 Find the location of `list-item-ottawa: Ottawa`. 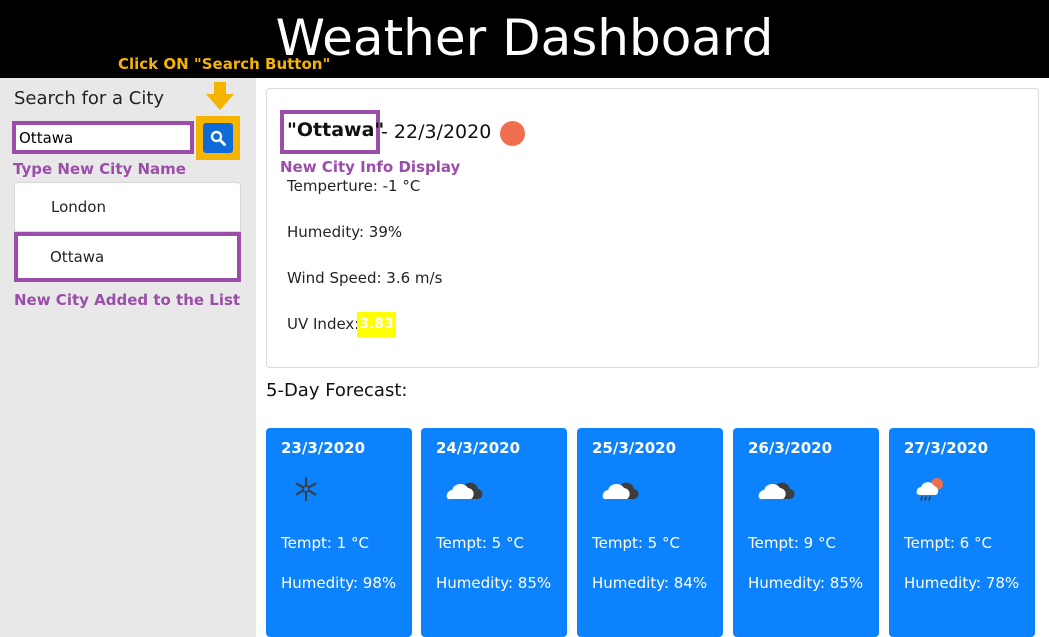

list-item-ottawa: Ottawa is located at coordinates (127, 257).